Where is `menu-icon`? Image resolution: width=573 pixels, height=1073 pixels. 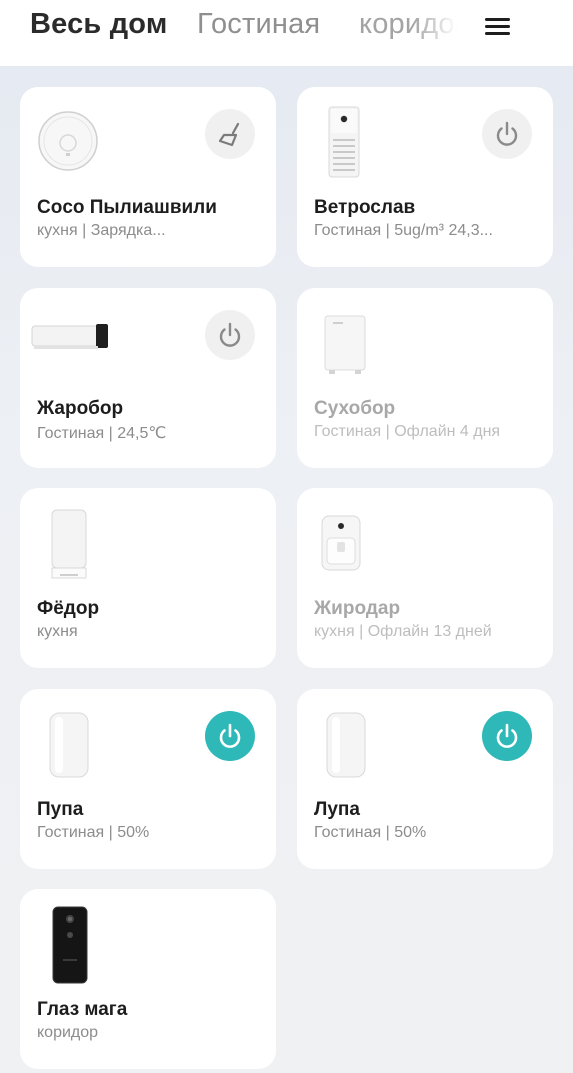
menu-icon is located at coordinates (497, 27).